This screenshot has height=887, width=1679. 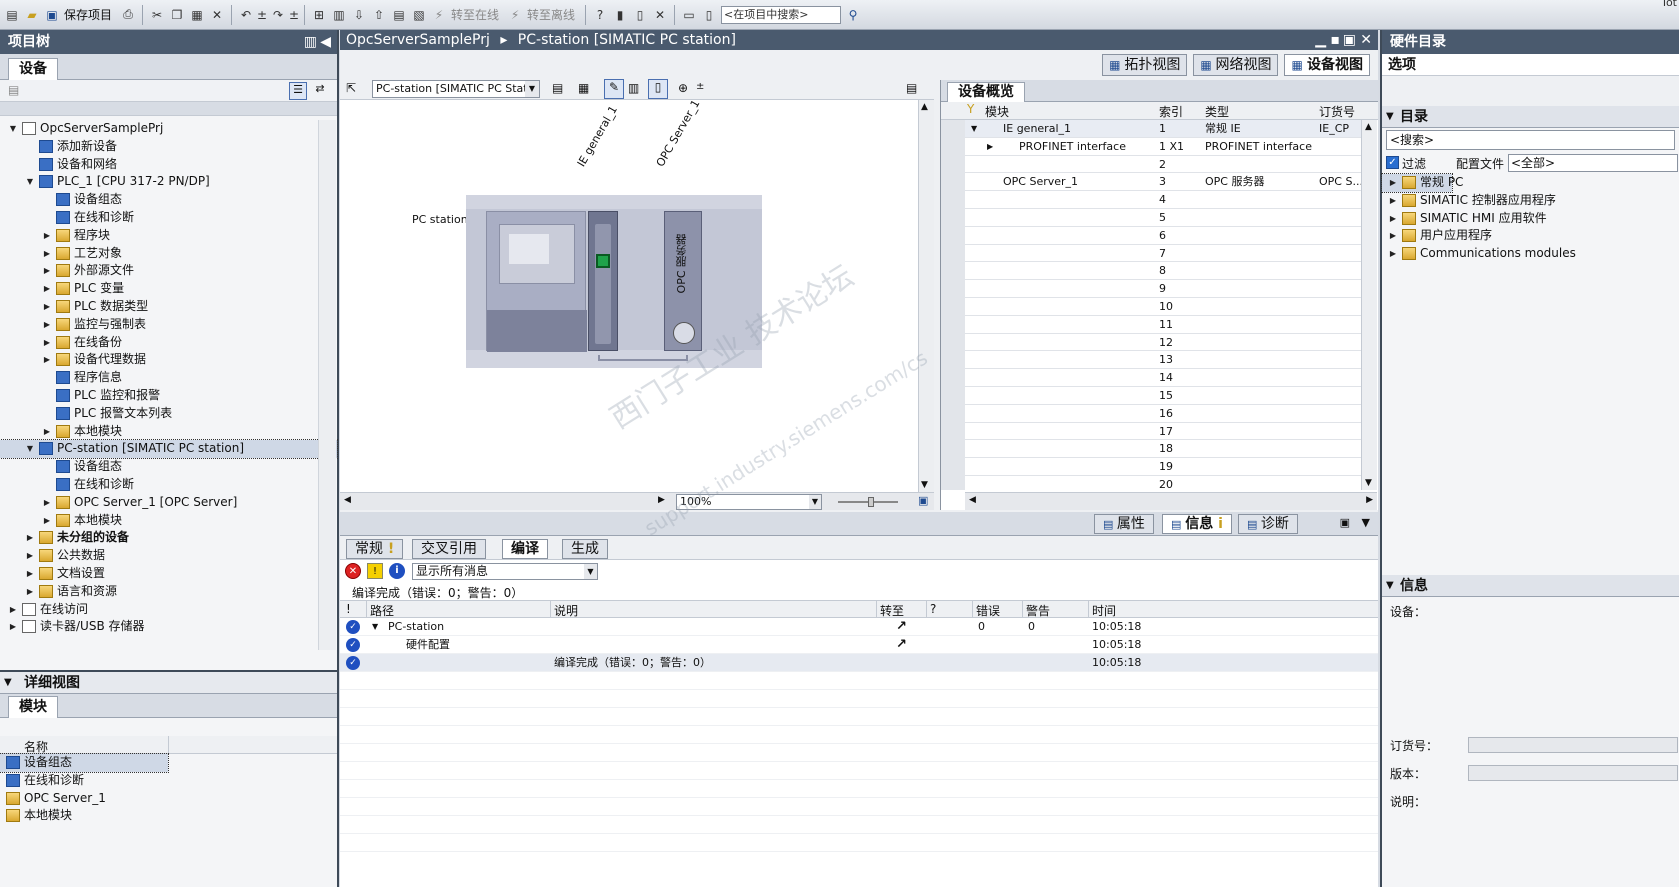 What do you see at coordinates (1197, 524) in the screenshot?
I see `info-tab: ▤ 信息 i` at bounding box center [1197, 524].